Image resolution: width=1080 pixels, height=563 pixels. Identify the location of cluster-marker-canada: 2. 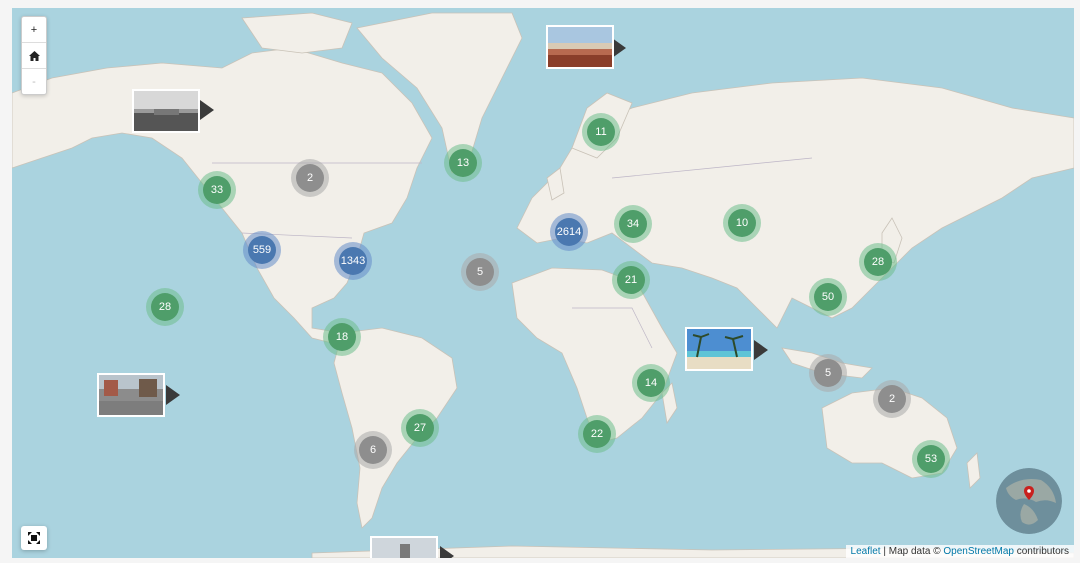
(310, 178).